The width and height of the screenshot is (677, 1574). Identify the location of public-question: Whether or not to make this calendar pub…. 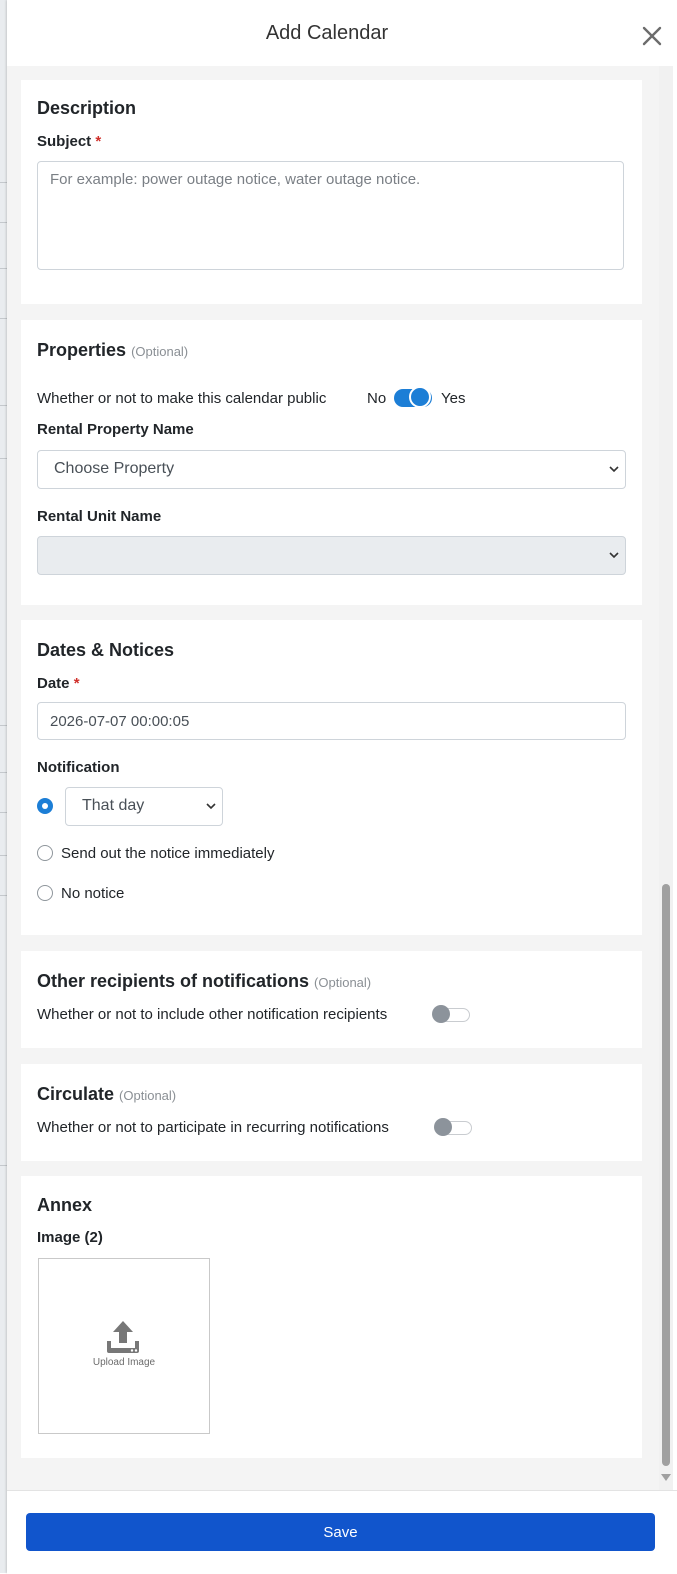
(182, 398).